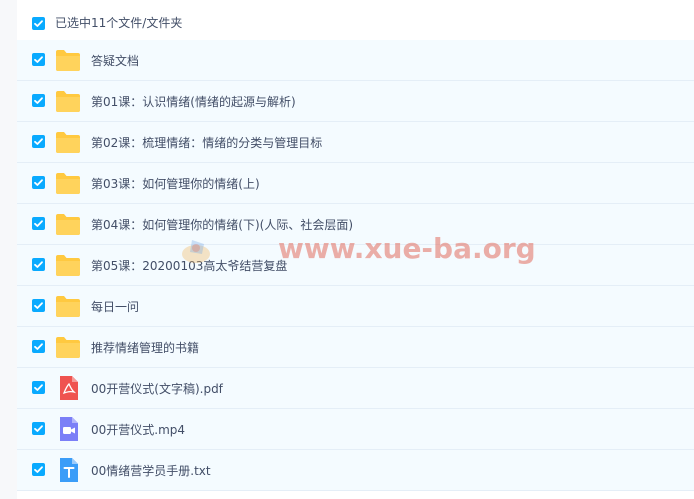  Describe the element at coordinates (8, 249) in the screenshot. I see `sidebar-edge` at that location.